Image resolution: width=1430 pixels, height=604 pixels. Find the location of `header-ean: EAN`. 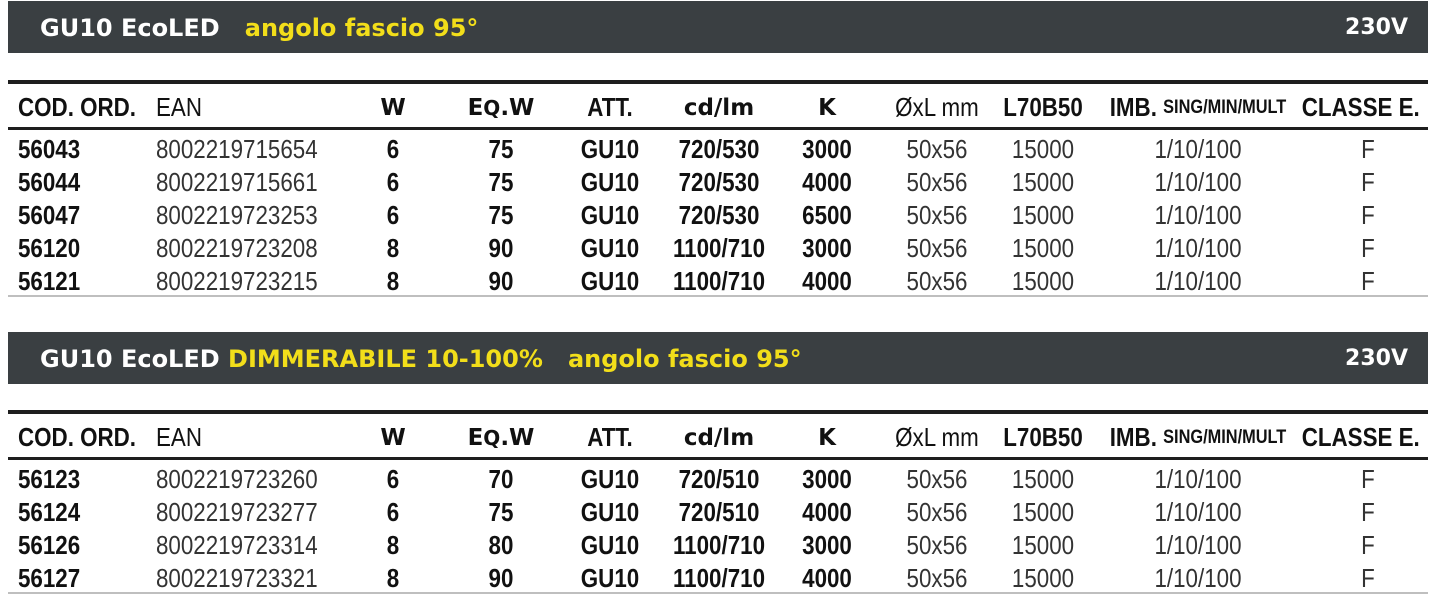

header-ean: EAN is located at coordinates (179, 437).